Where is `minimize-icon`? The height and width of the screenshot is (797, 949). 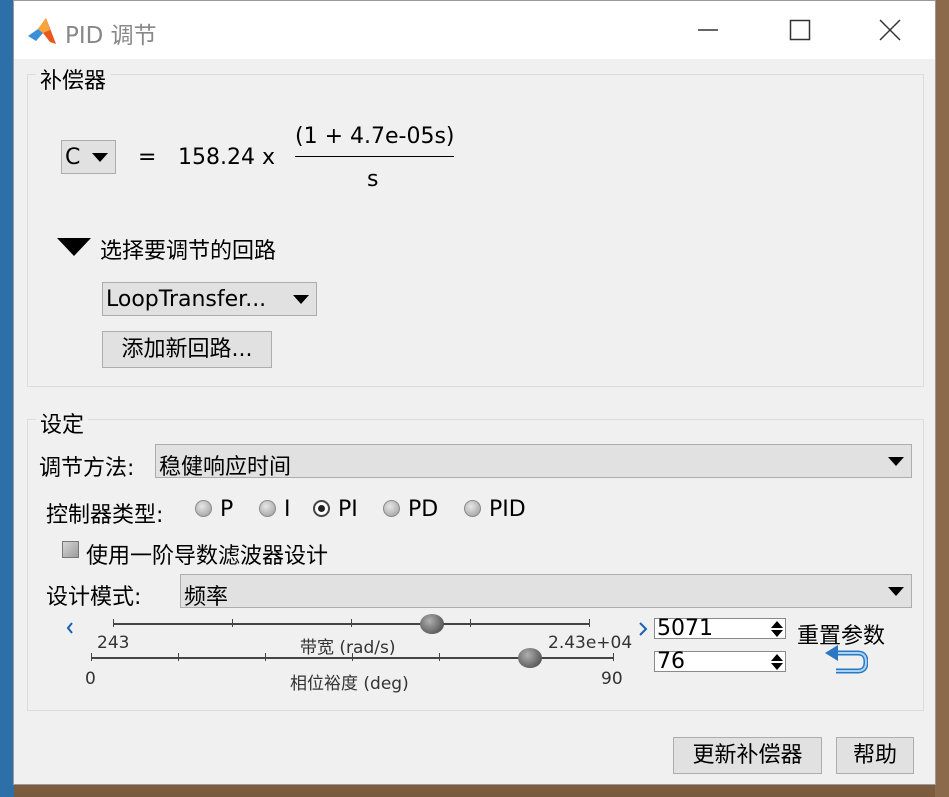
minimize-icon is located at coordinates (708, 30).